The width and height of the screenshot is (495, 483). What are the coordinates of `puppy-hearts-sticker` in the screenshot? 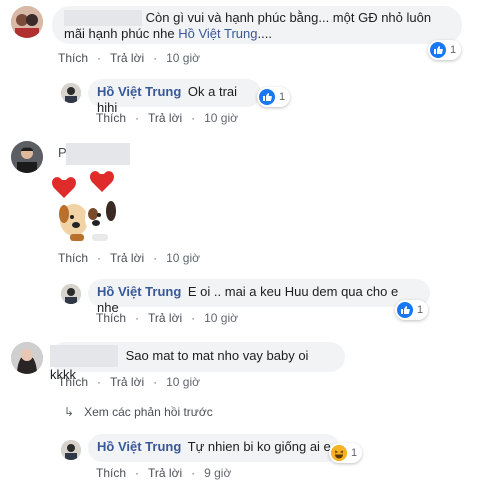 It's located at (88, 208).